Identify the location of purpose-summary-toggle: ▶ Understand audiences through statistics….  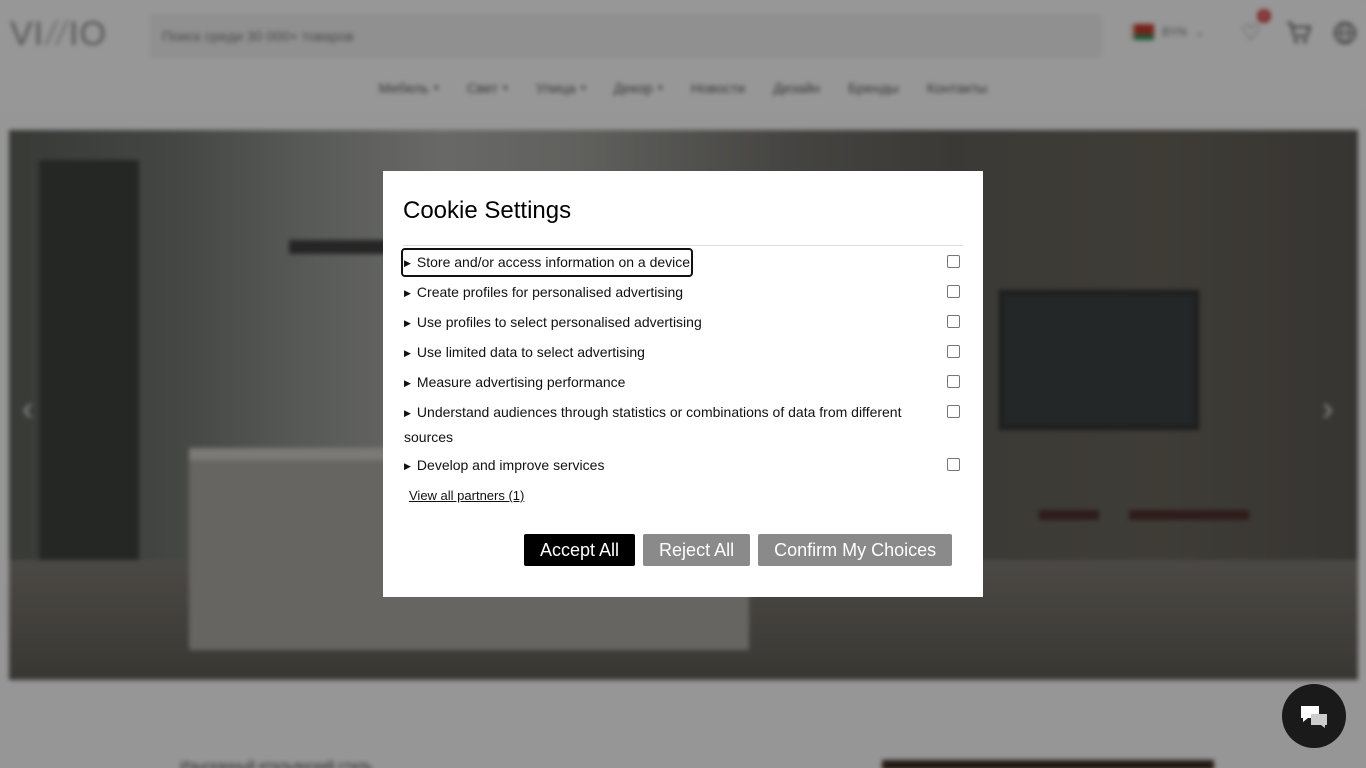
(663, 424).